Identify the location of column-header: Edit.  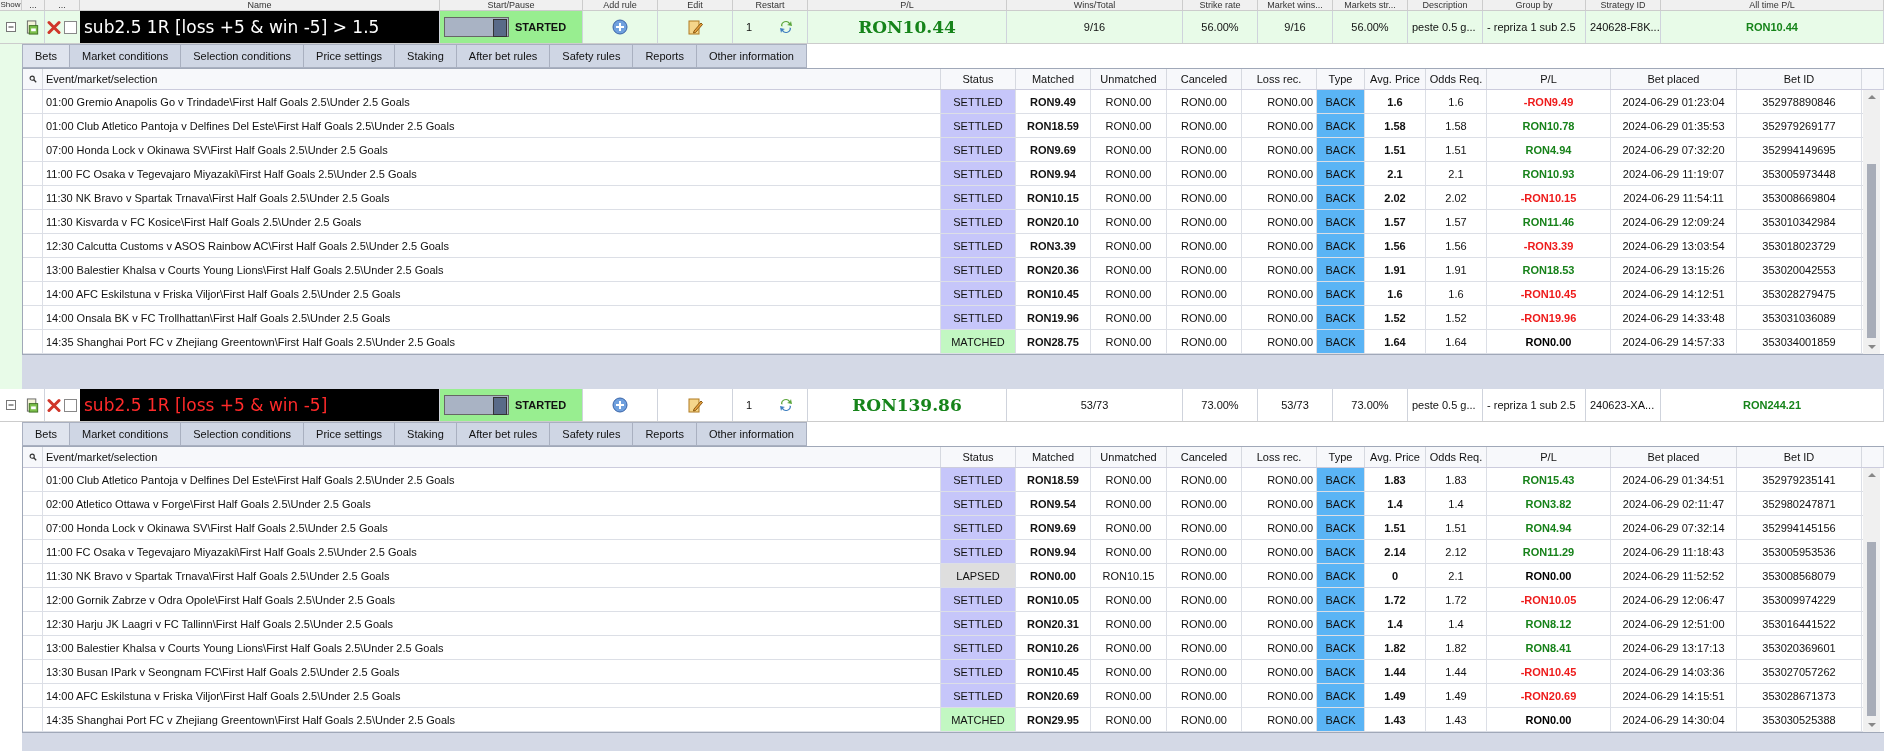
(695, 5).